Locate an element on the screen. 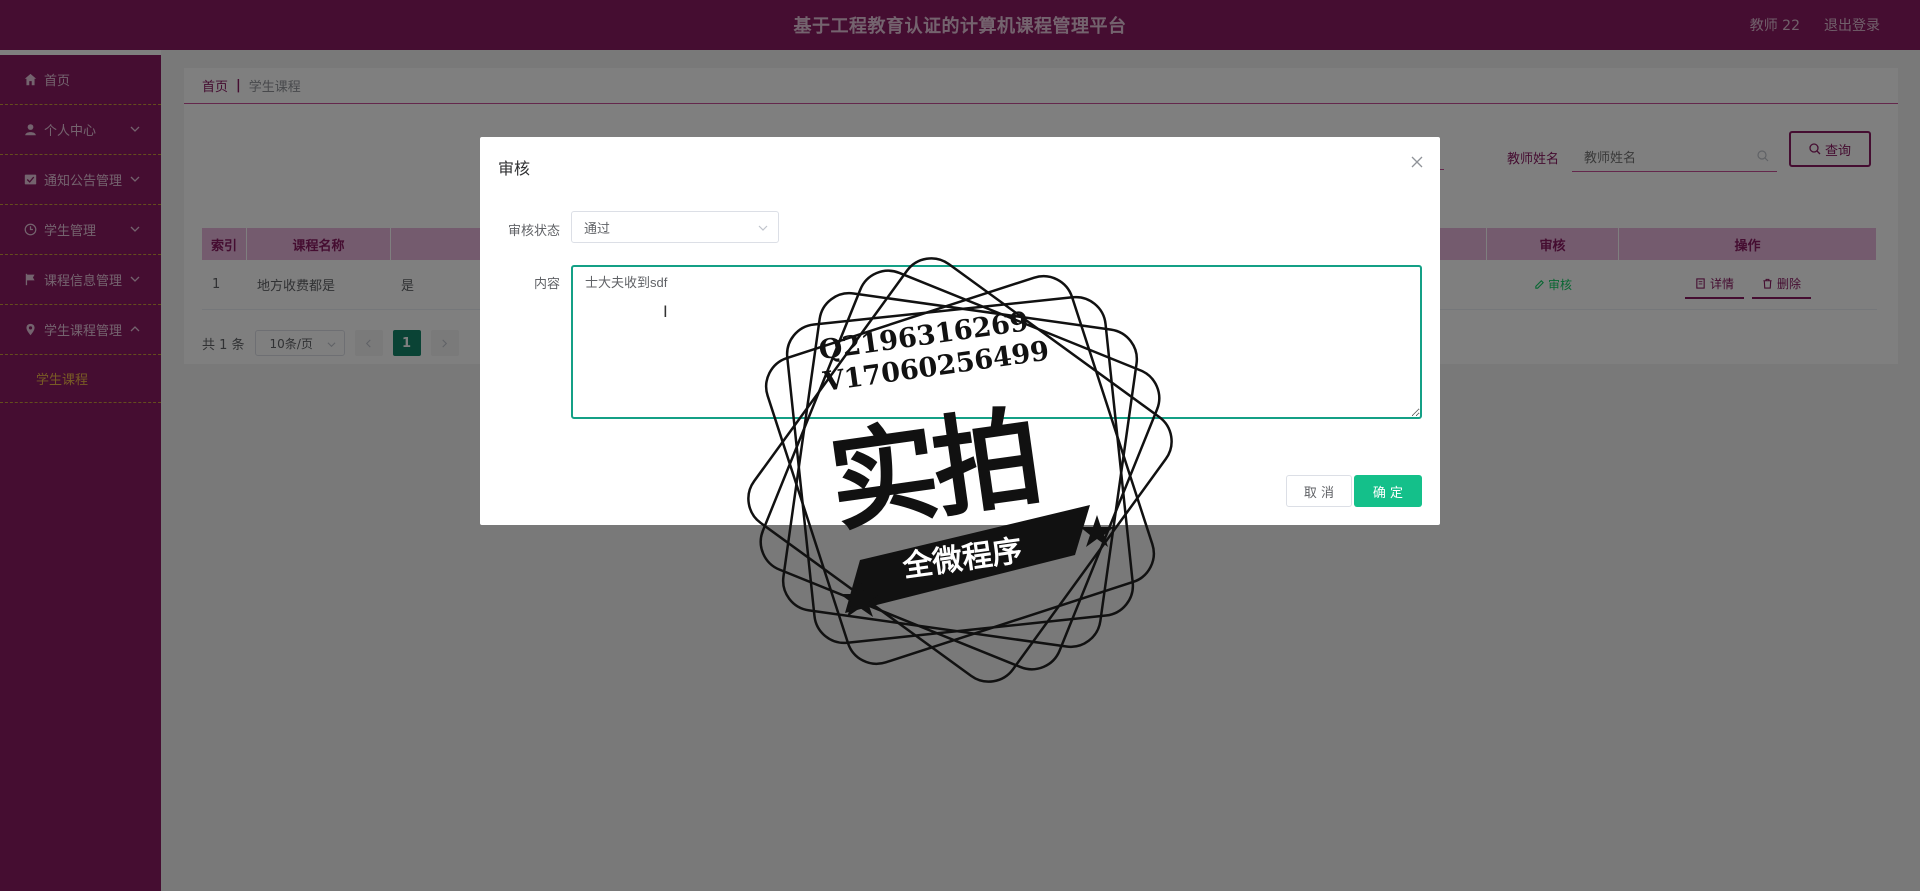  confirm-button: 确 定 is located at coordinates (1388, 491).